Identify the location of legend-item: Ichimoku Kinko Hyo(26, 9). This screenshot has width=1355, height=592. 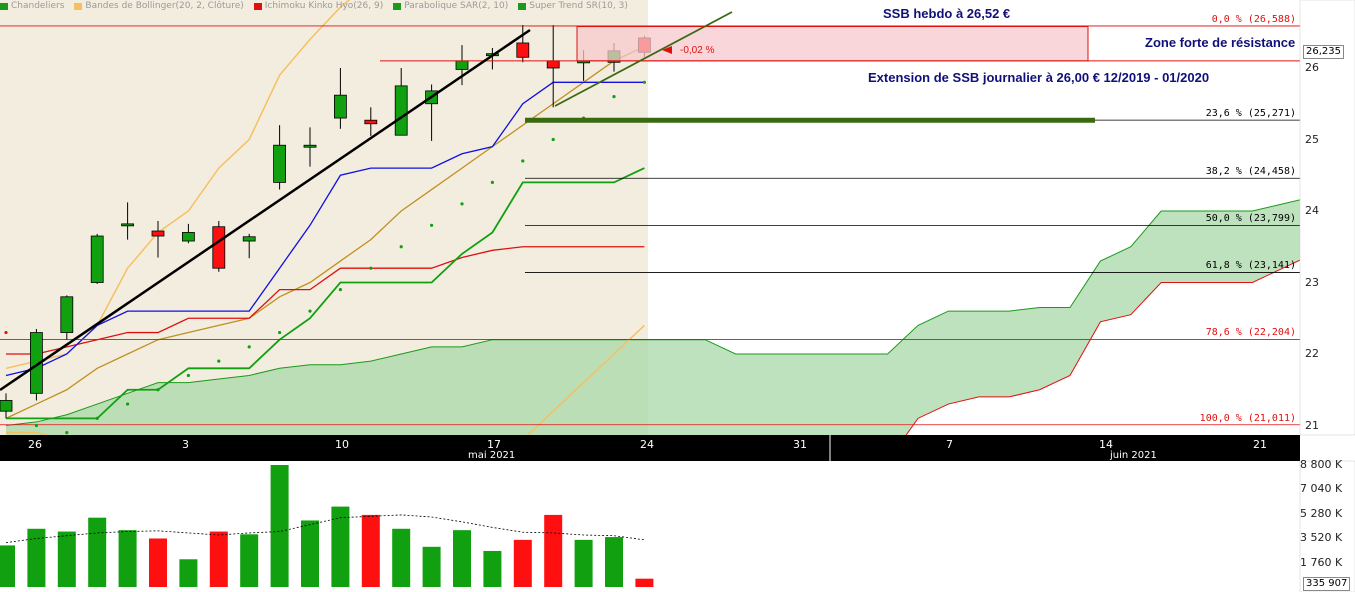
(318, 6).